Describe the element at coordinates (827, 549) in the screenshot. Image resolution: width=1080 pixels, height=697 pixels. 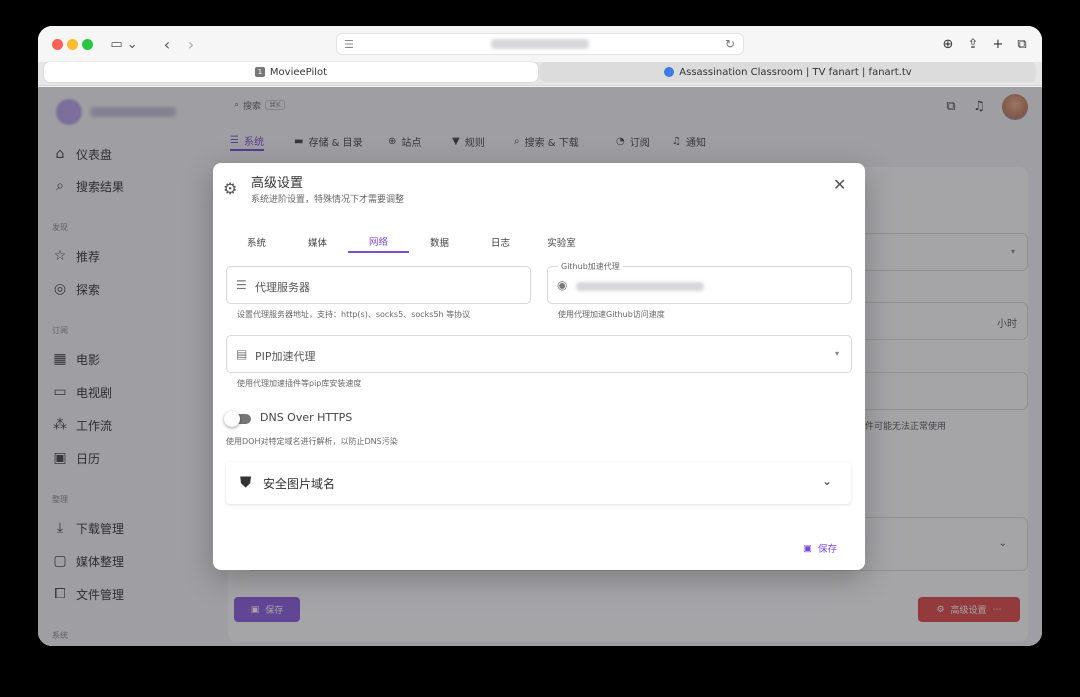
I see `dialog-save-label: 保存` at that location.